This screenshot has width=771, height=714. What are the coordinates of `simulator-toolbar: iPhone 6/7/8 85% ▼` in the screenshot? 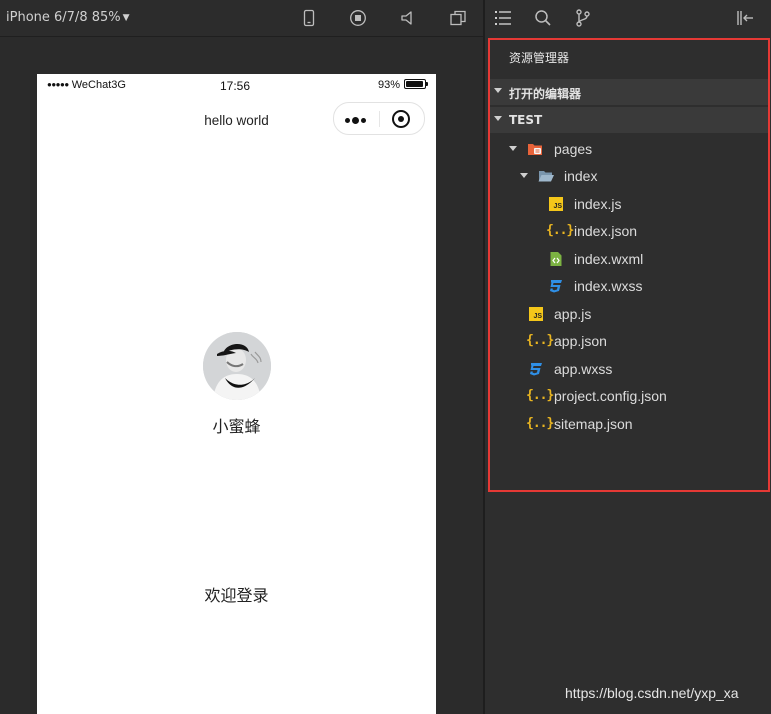 It's located at (241, 18).